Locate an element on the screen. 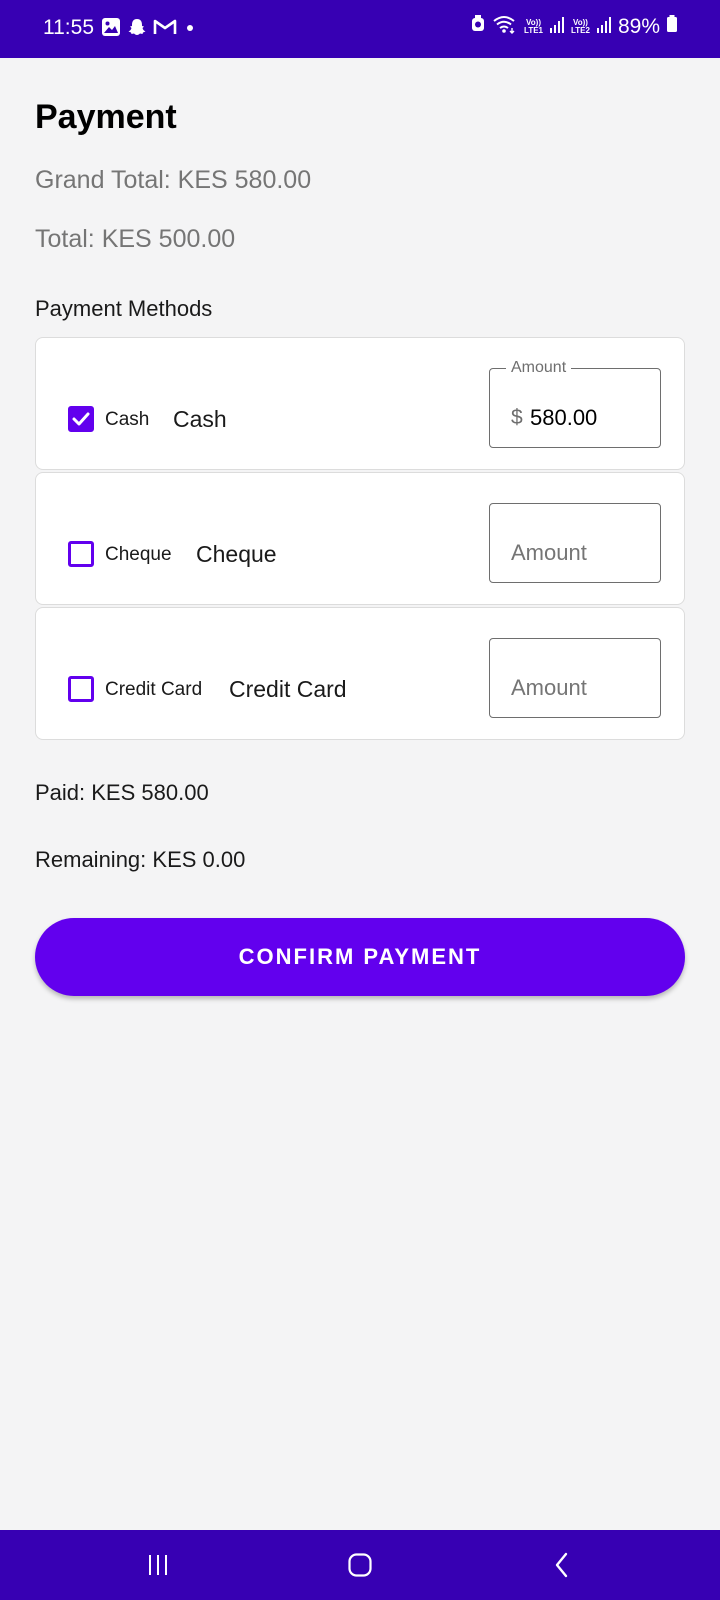 The width and height of the screenshot is (720, 1600). back-icon is located at coordinates (562, 1565).